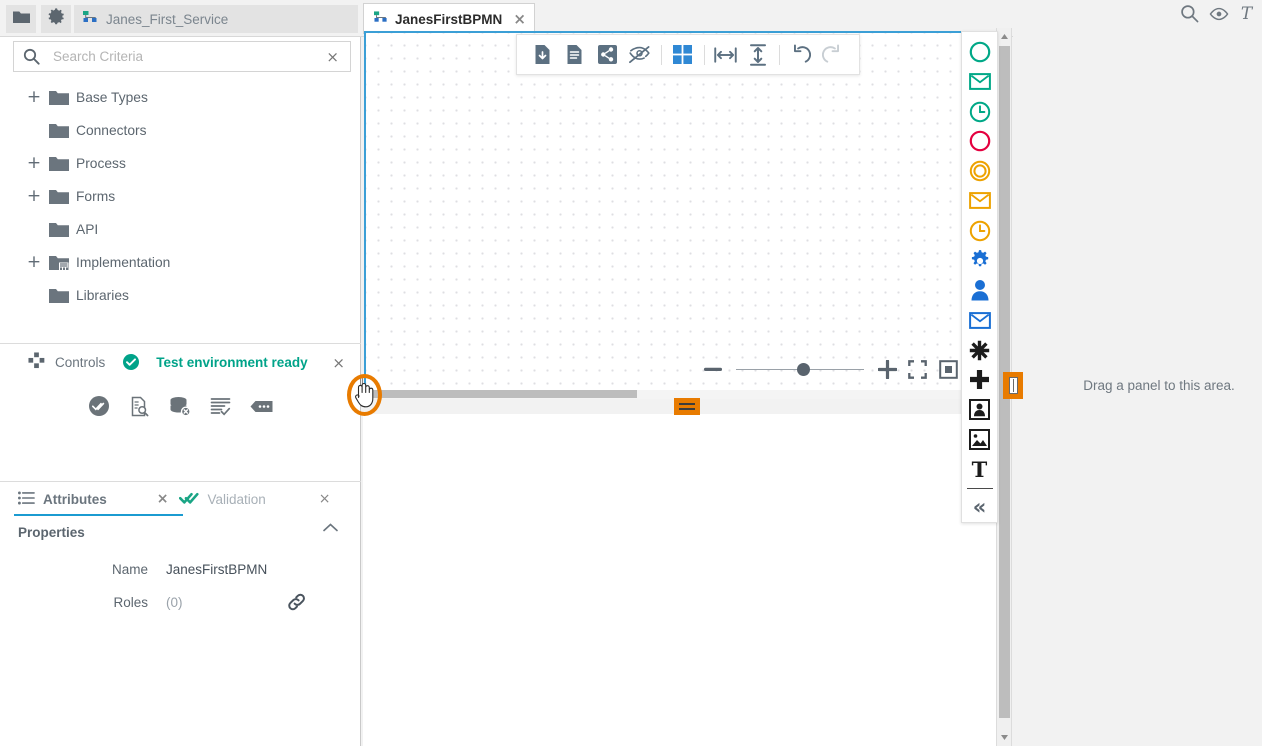 The width and height of the screenshot is (1262, 746). Describe the element at coordinates (180, 262) in the screenshot. I see `tree-item-implementation: + Implementation` at that location.